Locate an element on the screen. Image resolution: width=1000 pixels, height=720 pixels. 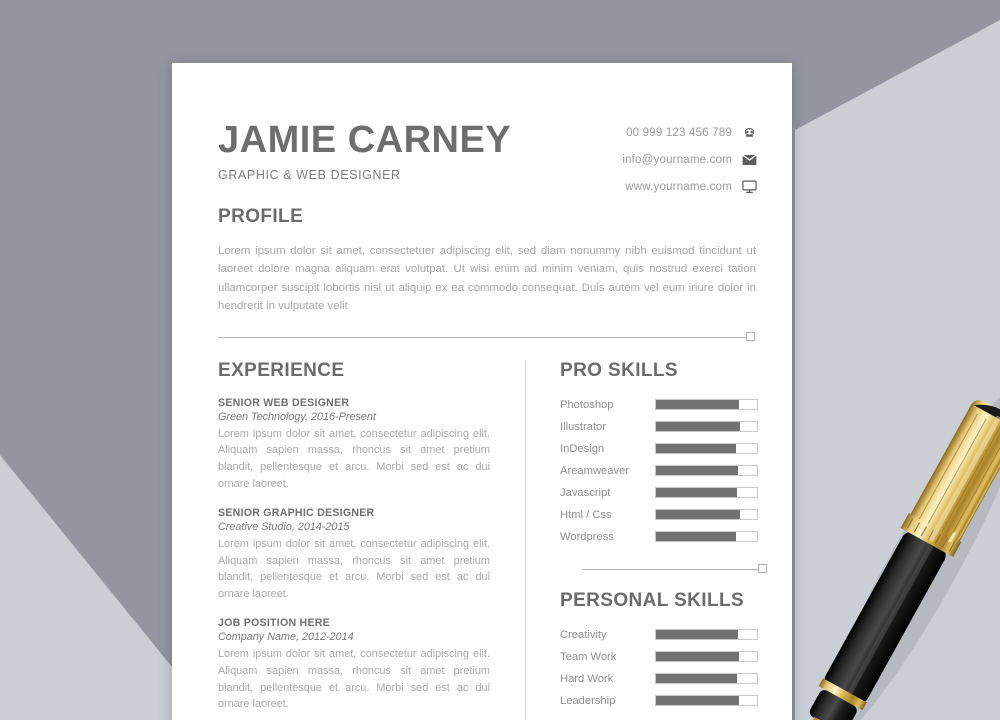
skill-label: Illustrator is located at coordinates (583, 426).